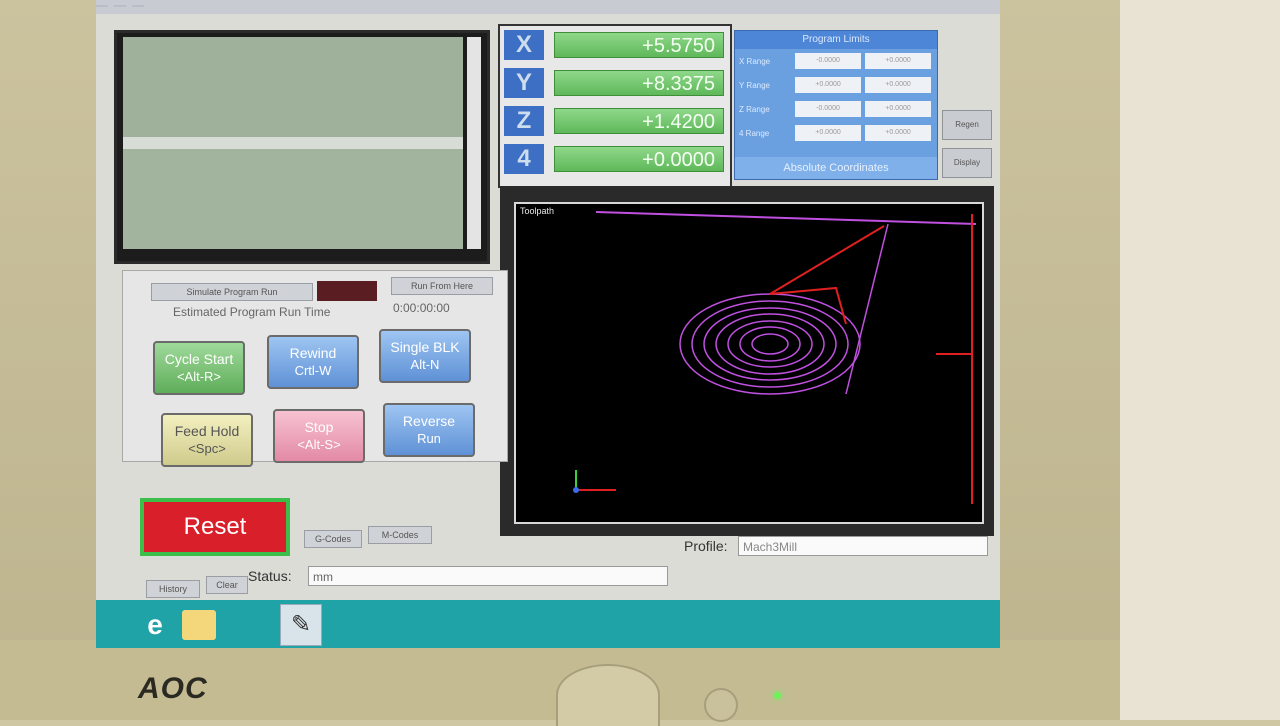  I want to click on cycle-start-button: Cycle Start <Alt-R>, so click(199, 368).